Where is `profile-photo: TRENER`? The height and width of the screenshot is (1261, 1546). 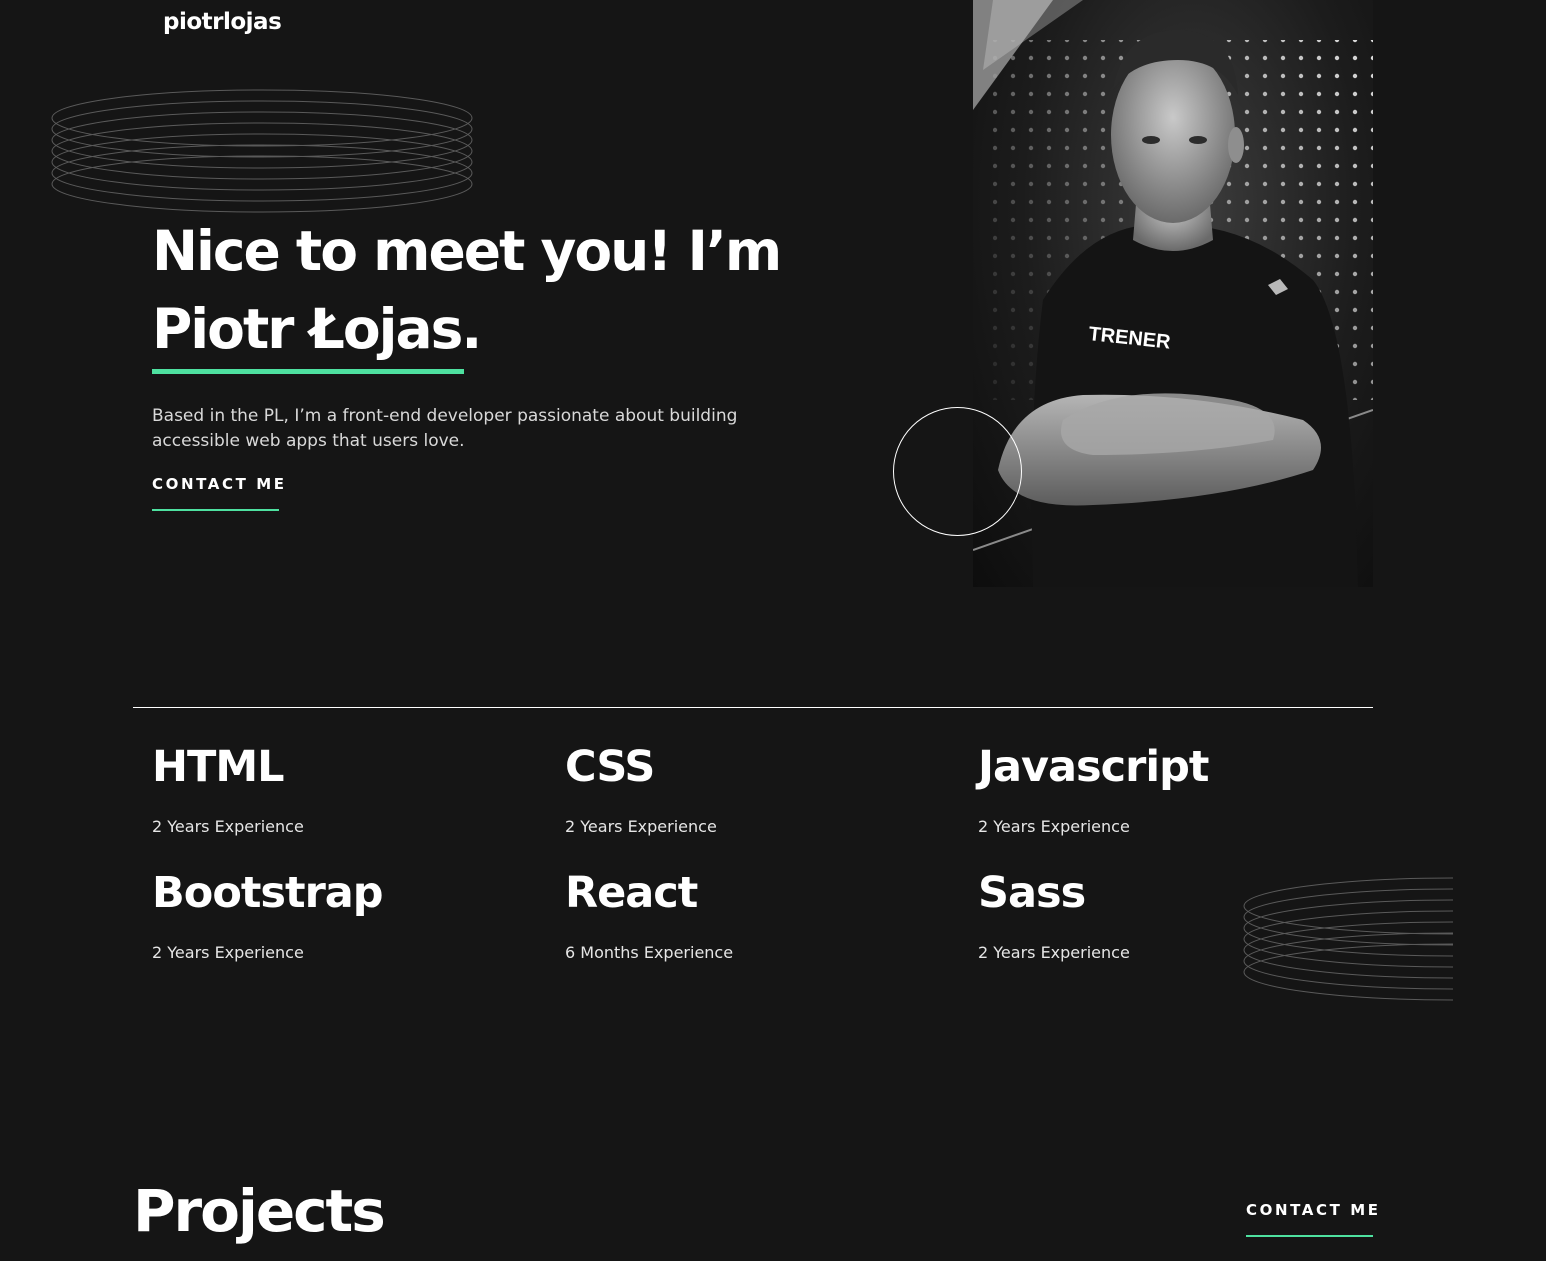
profile-photo: TRENER is located at coordinates (1173, 293).